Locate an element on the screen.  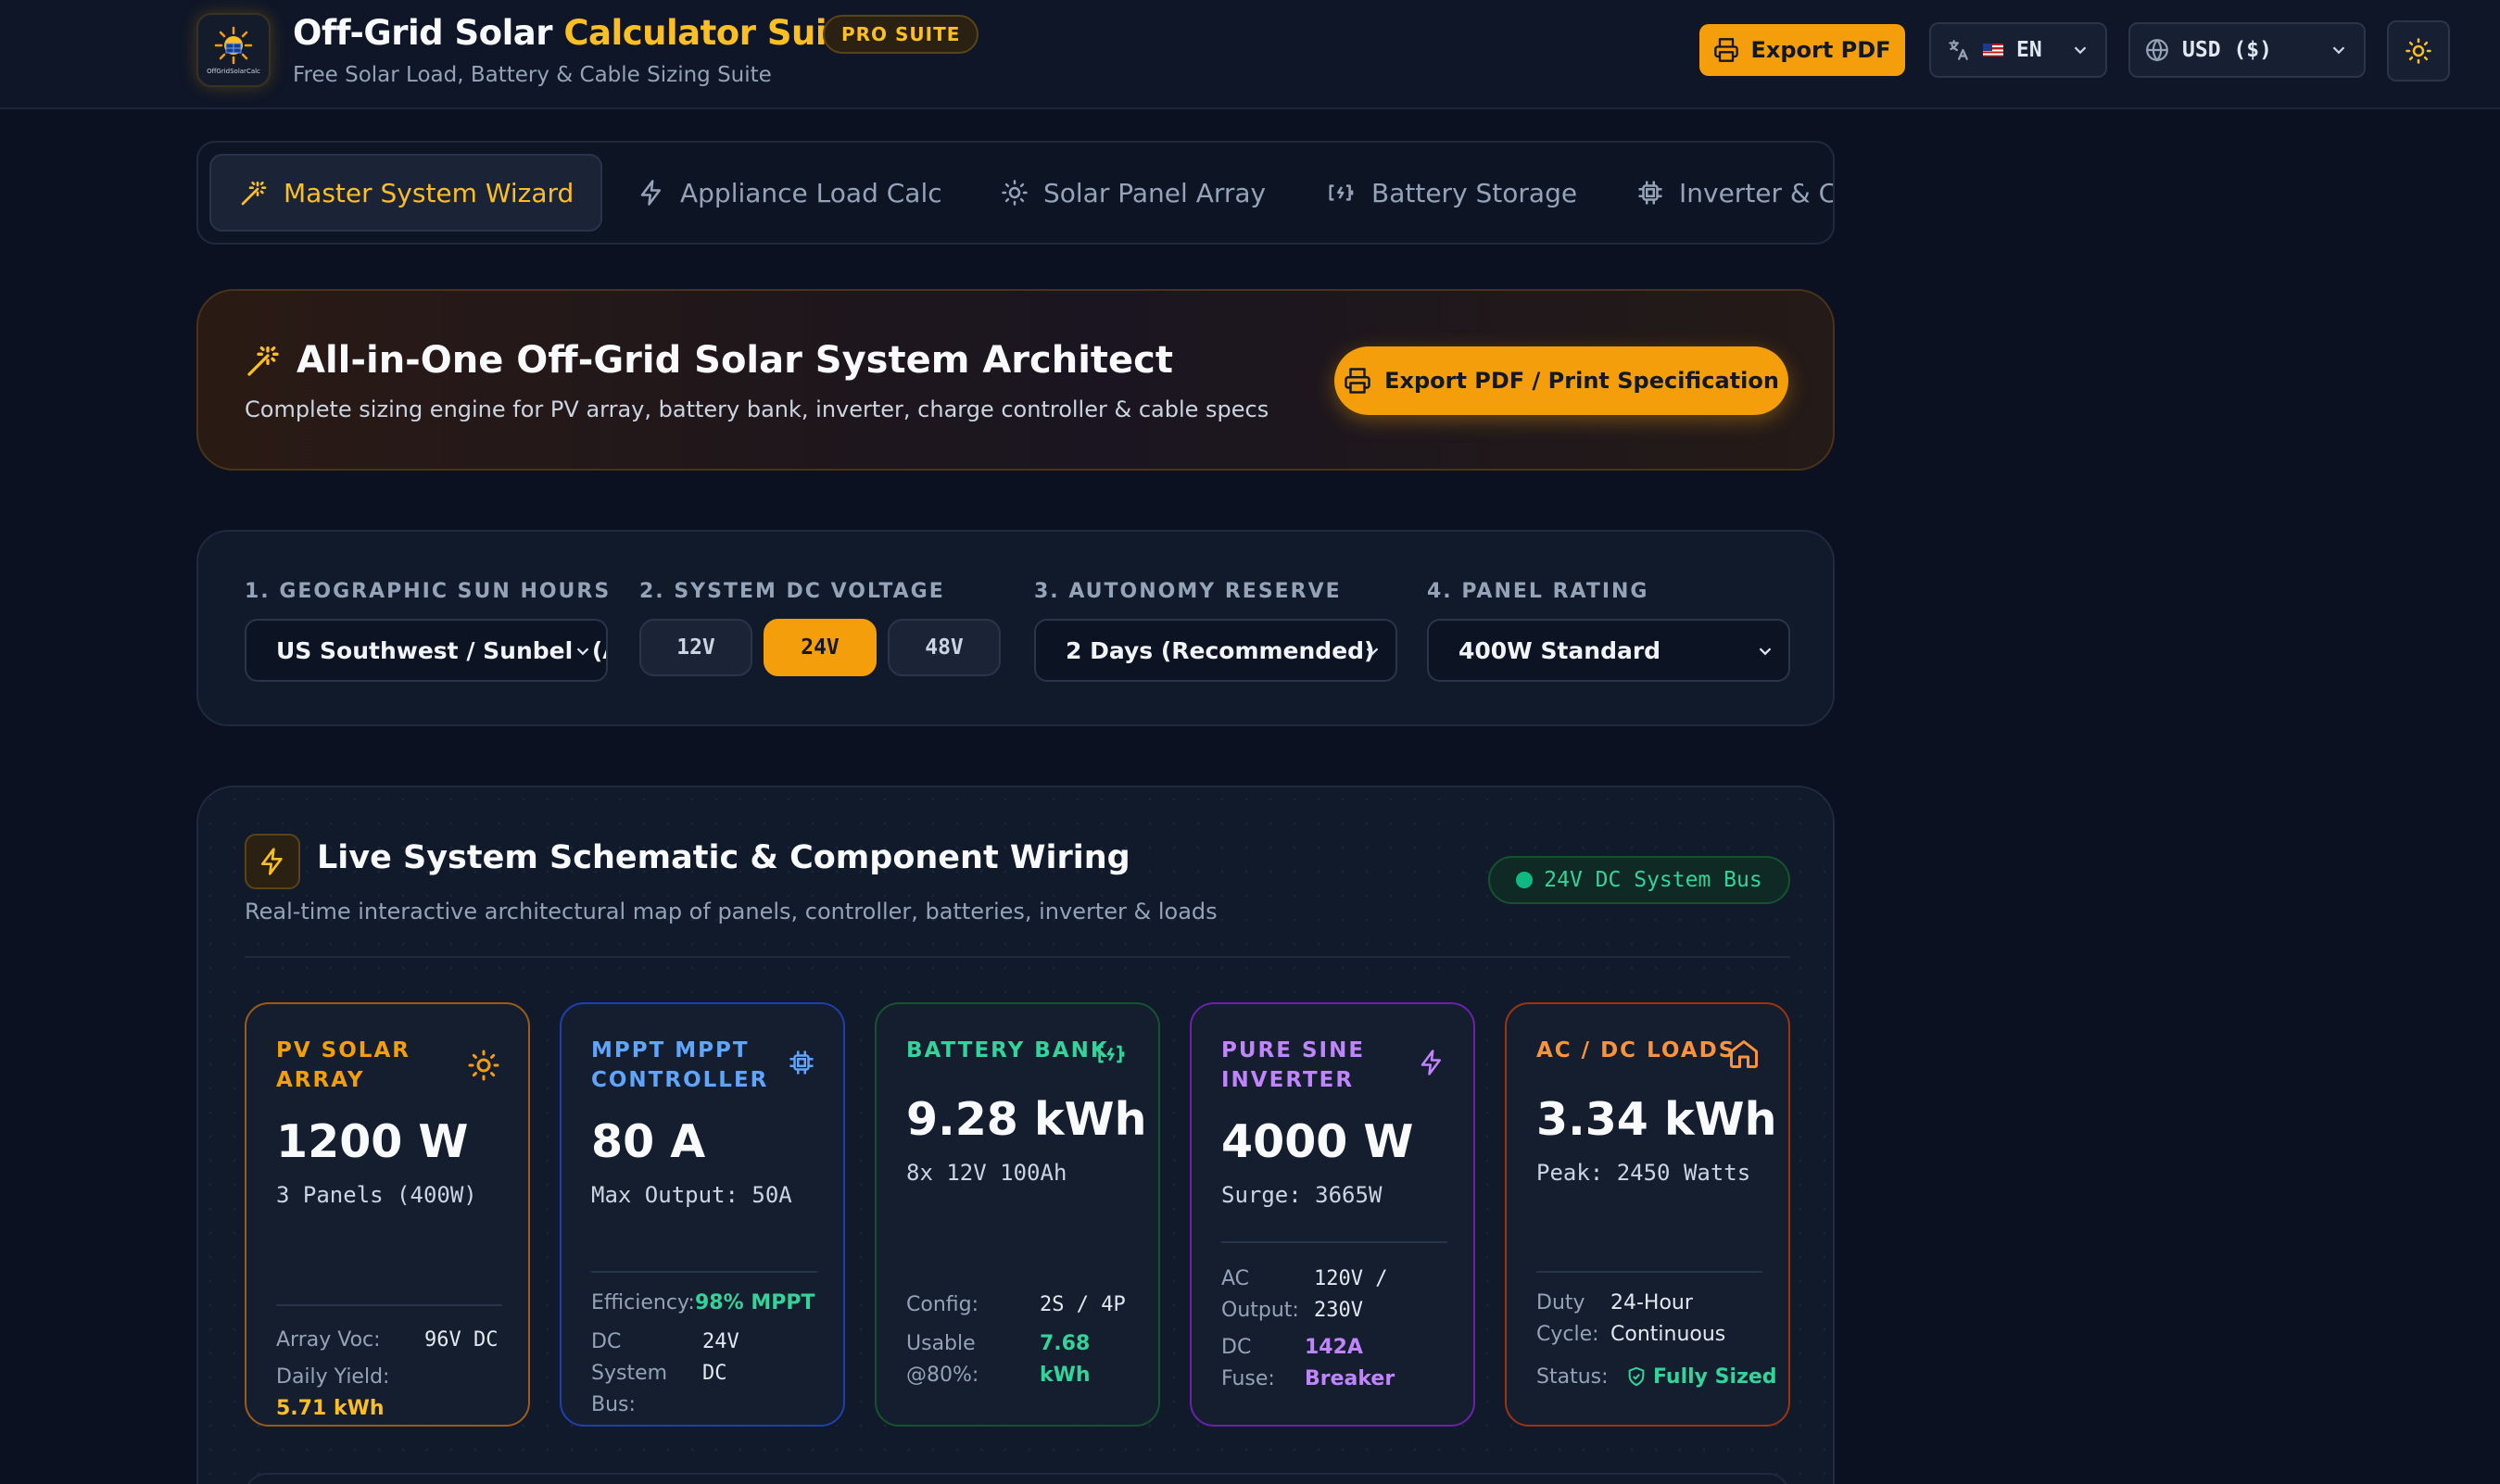
card-value: 9.28 kWh is located at coordinates (1026, 1119).